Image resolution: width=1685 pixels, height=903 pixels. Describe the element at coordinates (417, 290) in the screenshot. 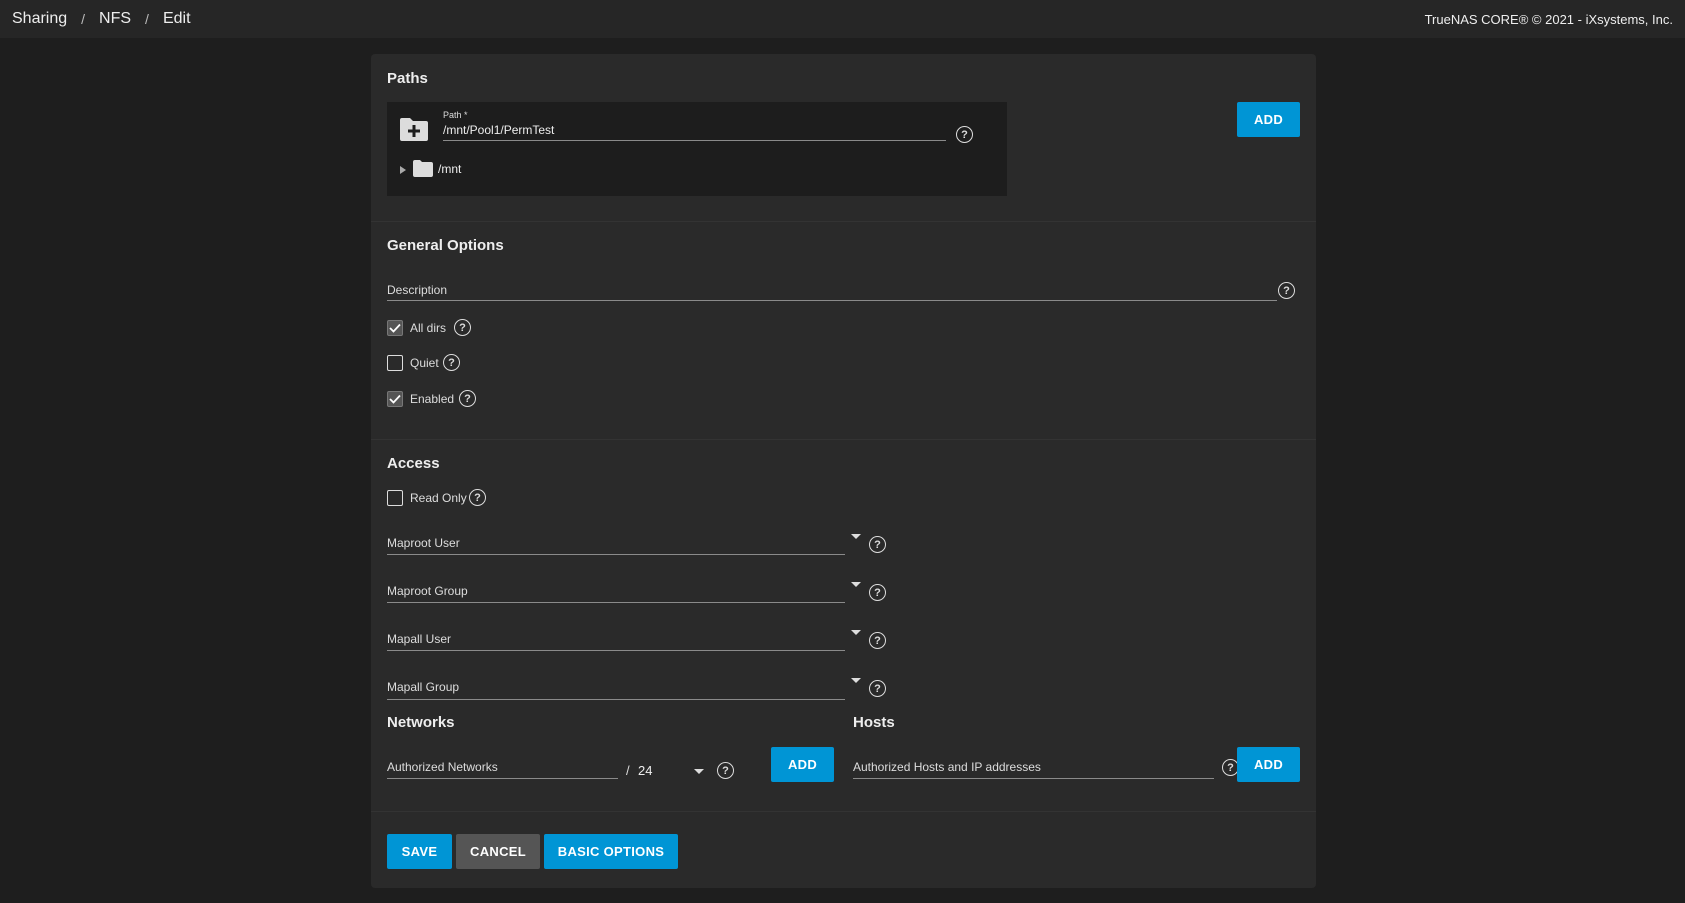

I see `description-label: Description` at that location.